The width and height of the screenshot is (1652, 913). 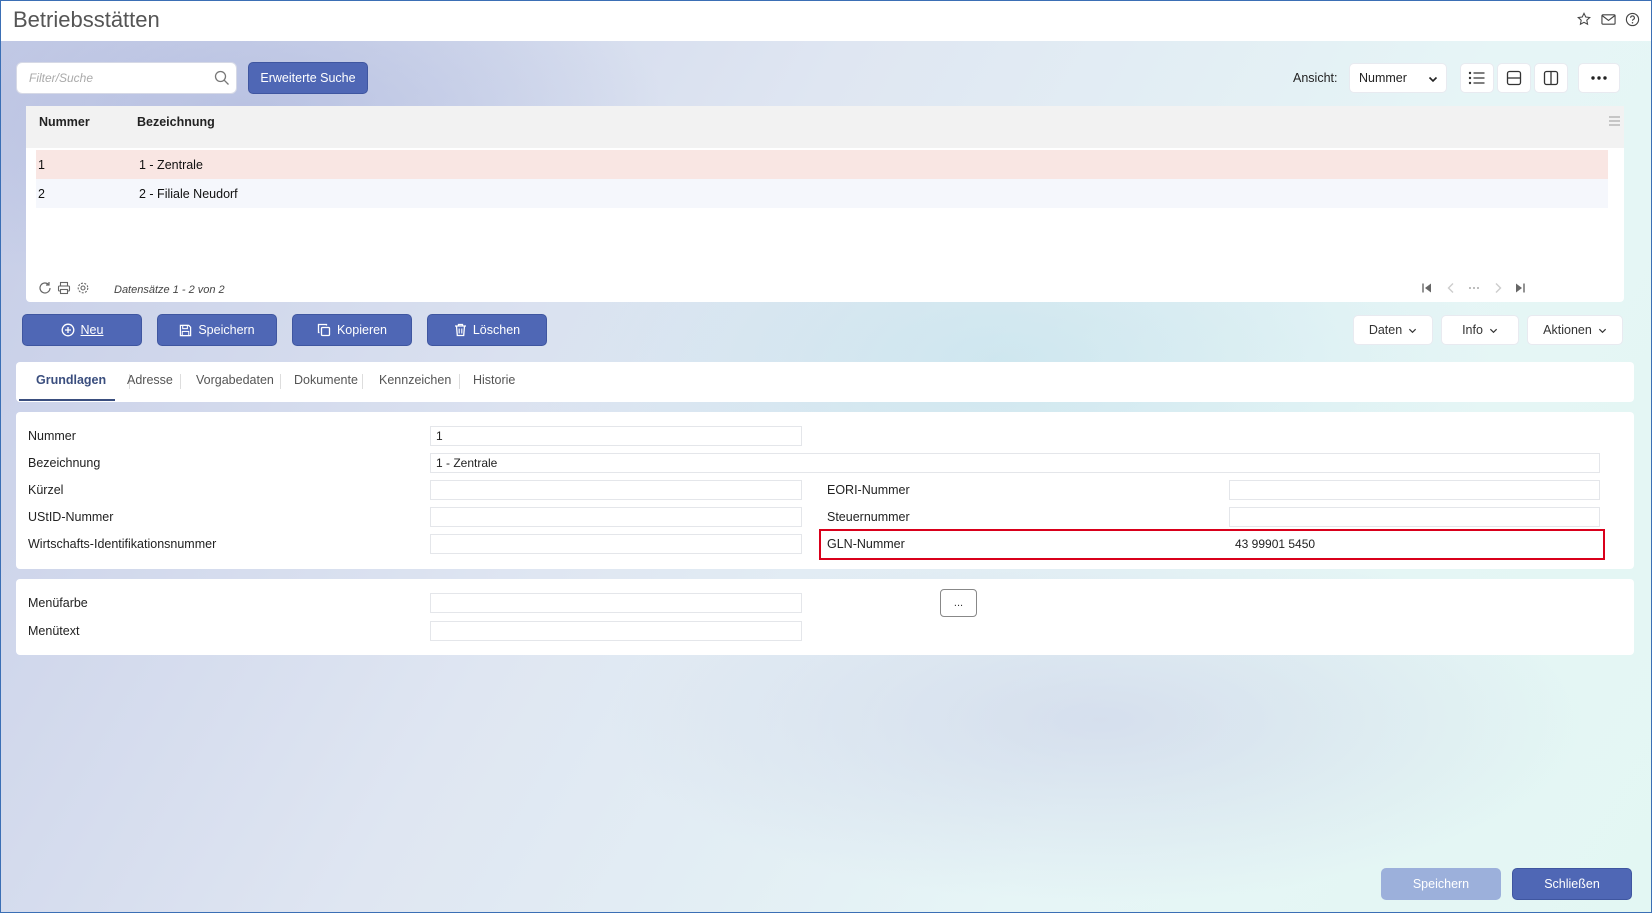 What do you see at coordinates (825, 617) in the screenshot?
I see `form-menu` at bounding box center [825, 617].